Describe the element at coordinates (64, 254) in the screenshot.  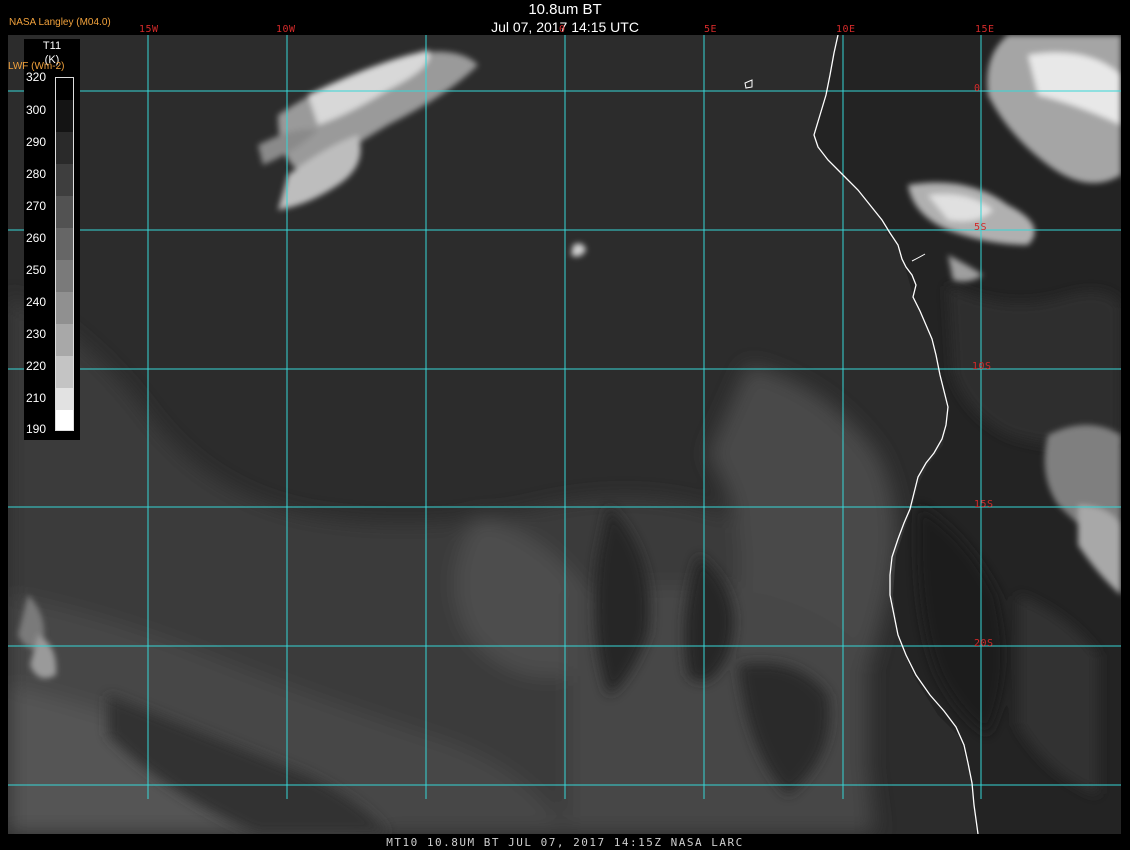
I see `legend-colorbar` at that location.